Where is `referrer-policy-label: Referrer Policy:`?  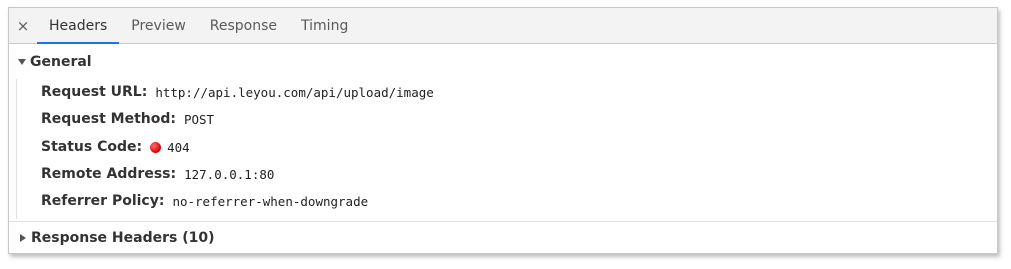 referrer-policy-label: Referrer Policy: is located at coordinates (103, 201).